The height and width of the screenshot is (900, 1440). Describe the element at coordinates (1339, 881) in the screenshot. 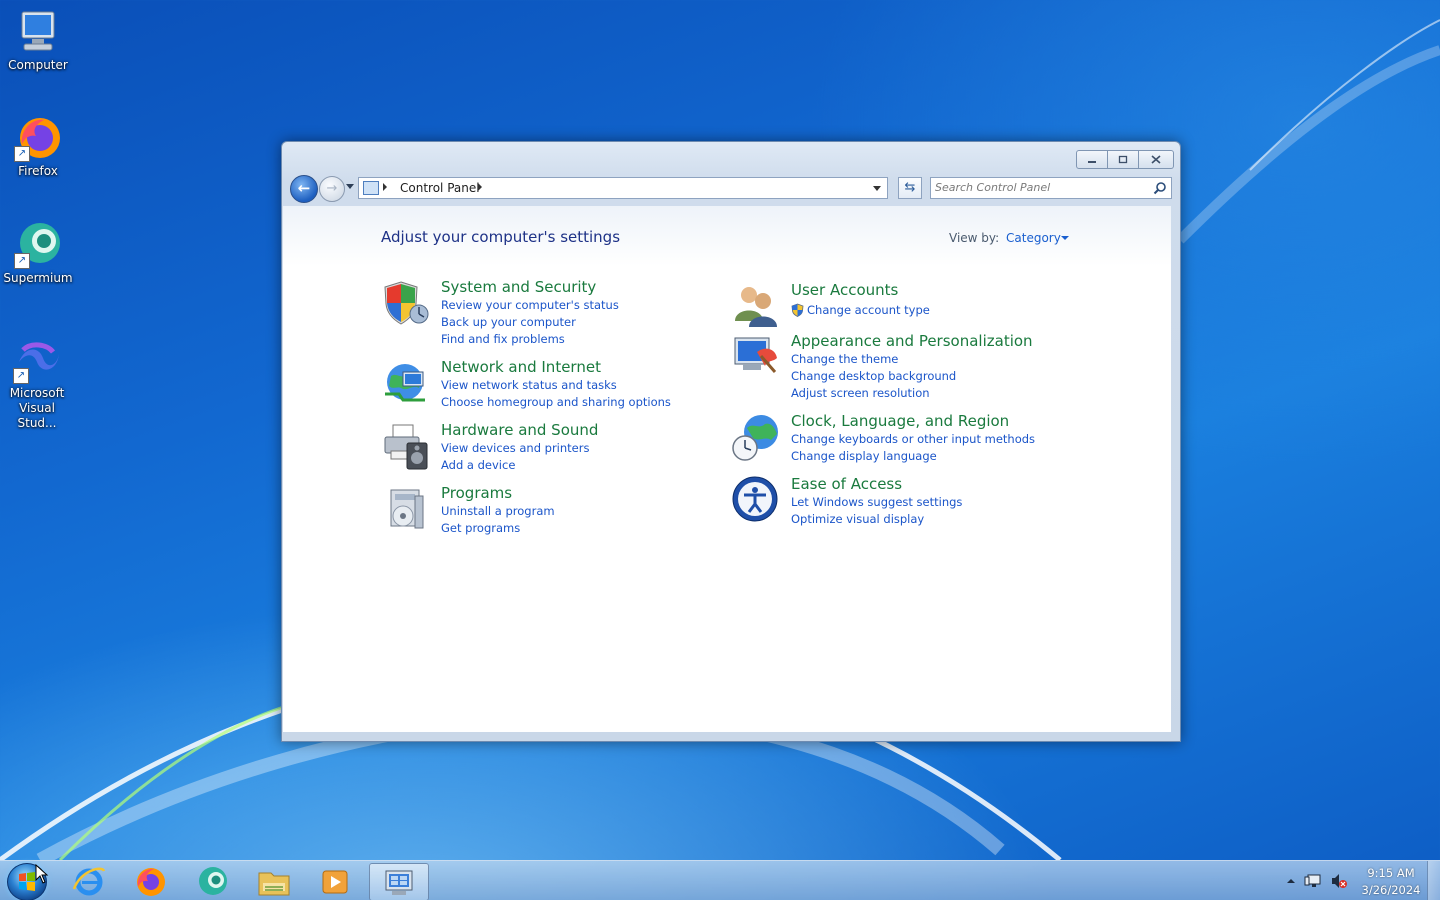

I see `volume-muted-icon` at that location.